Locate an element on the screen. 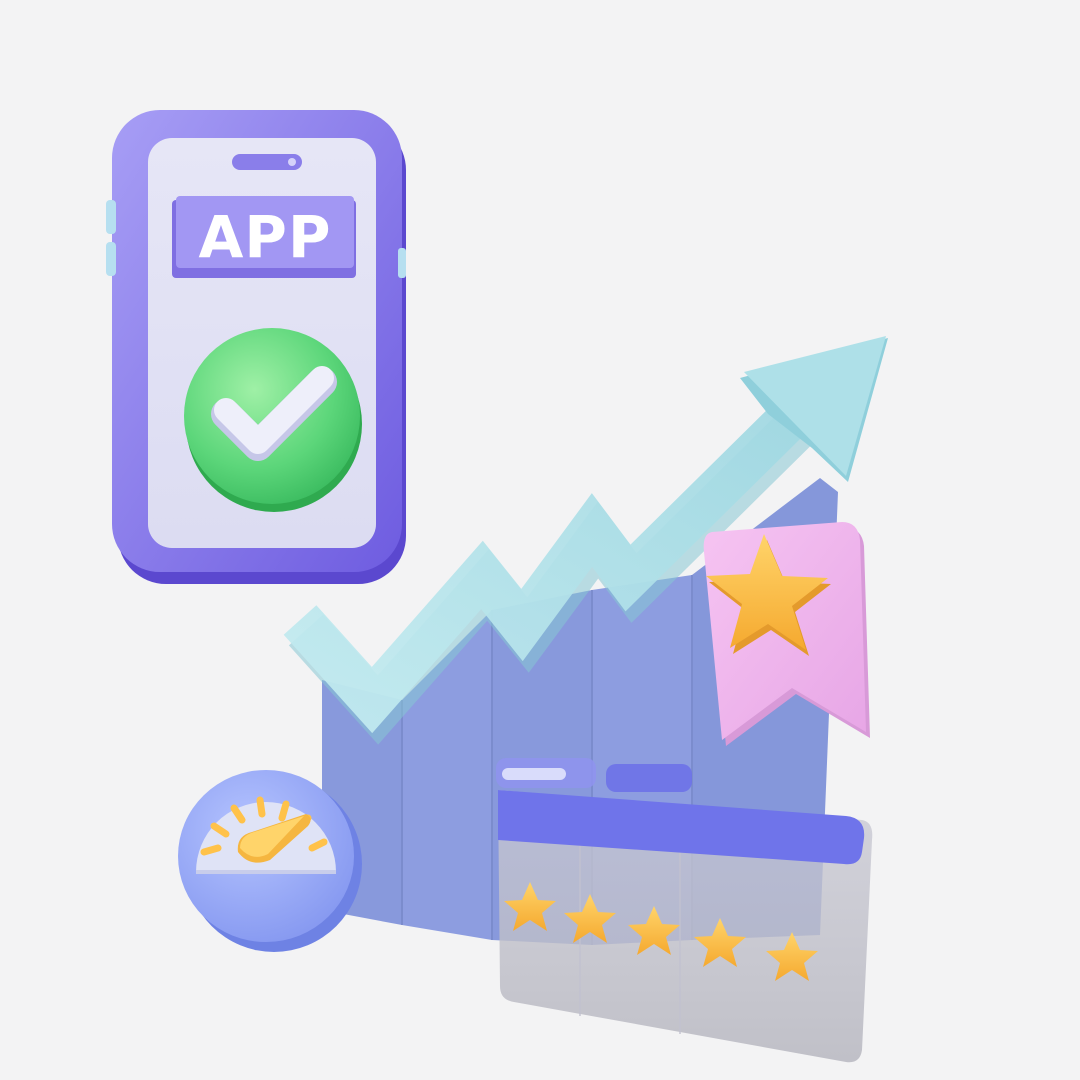 This screenshot has height=1080, width=1080. phone: APP is located at coordinates (256, 347).